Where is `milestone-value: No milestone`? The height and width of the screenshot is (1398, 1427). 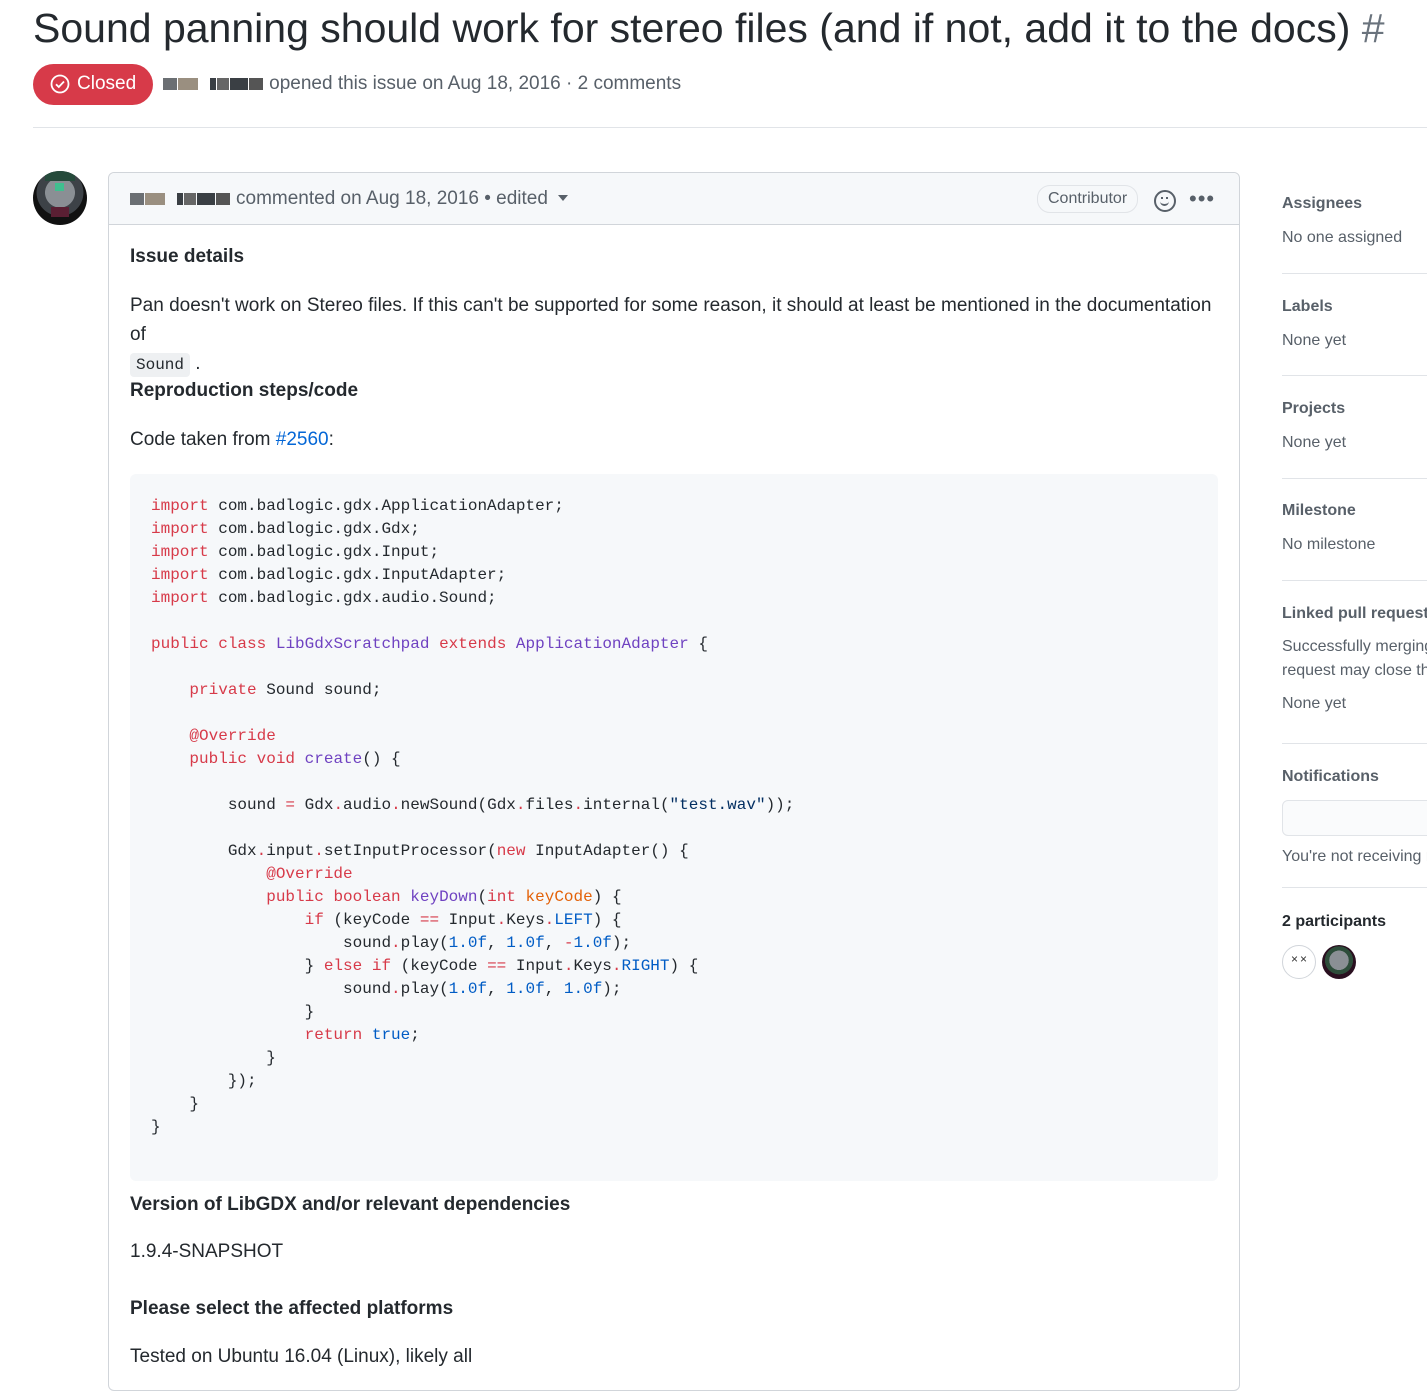
milestone-value: No milestone is located at coordinates (1329, 544).